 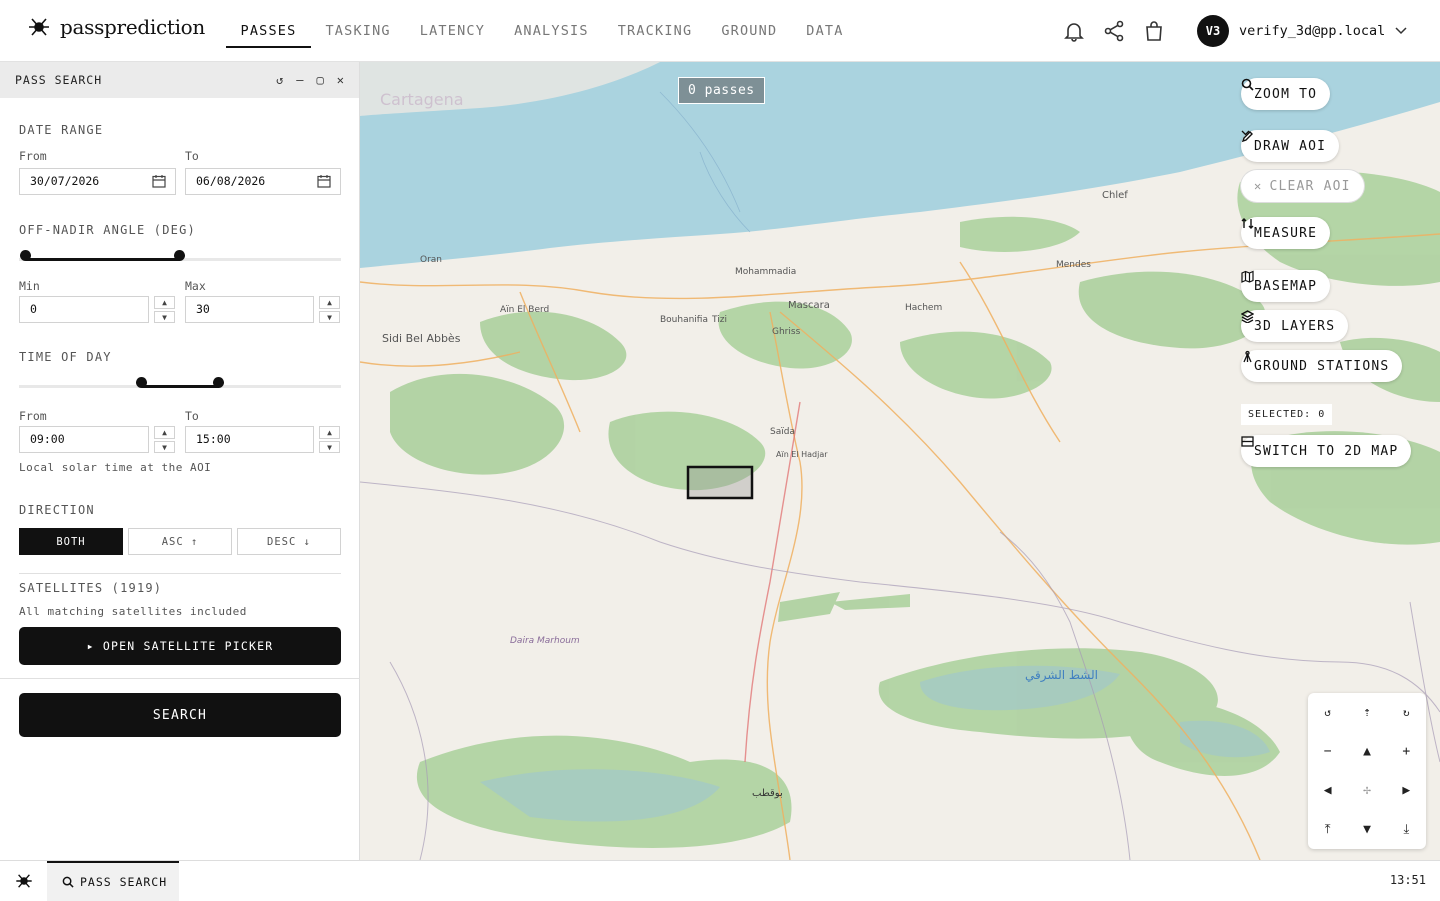 What do you see at coordinates (279, 80) in the screenshot?
I see `reset-icon: ↺` at bounding box center [279, 80].